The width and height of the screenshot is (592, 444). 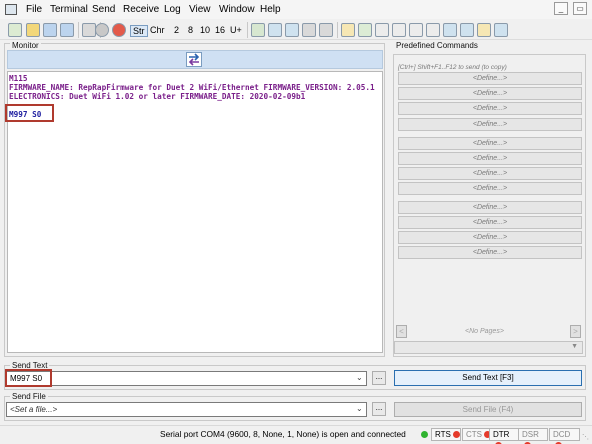 I want to click on menu-help: Help, so click(x=270, y=9).